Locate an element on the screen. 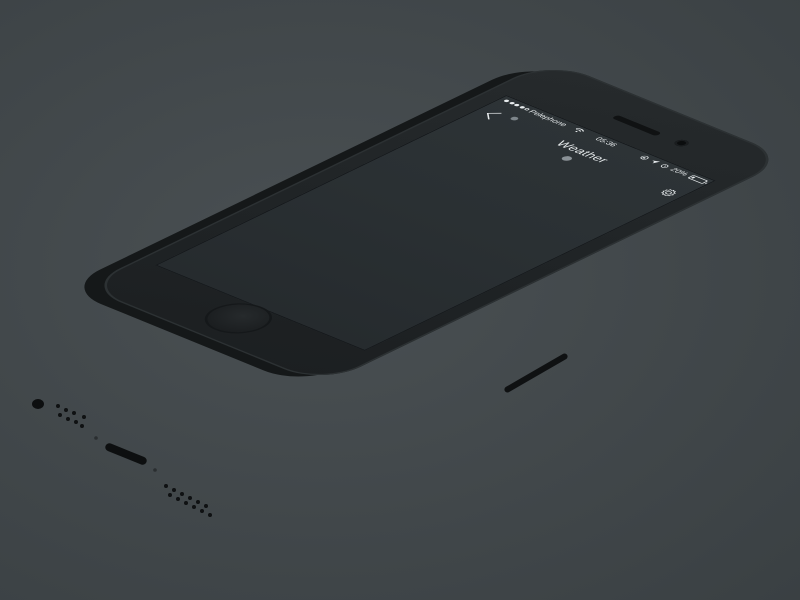 The width and height of the screenshot is (800, 600). wifi-icon is located at coordinates (580, 130).